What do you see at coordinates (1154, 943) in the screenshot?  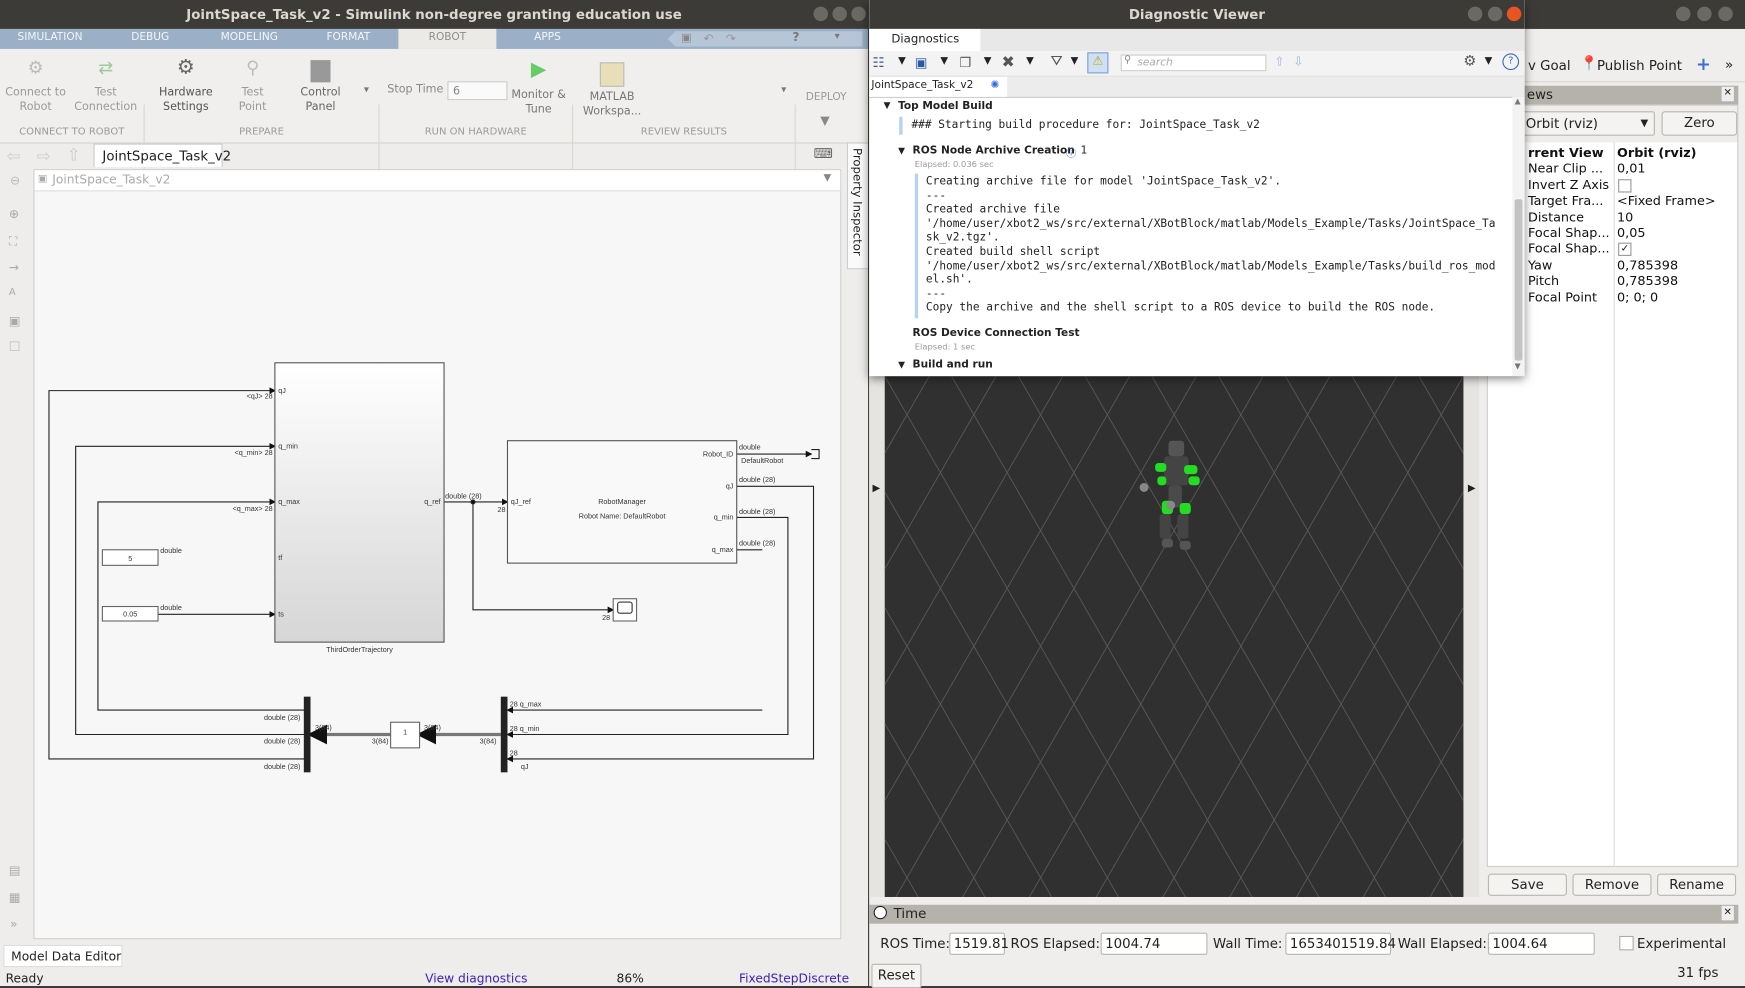 I see `ros-elapsed-field: 1004.74` at bounding box center [1154, 943].